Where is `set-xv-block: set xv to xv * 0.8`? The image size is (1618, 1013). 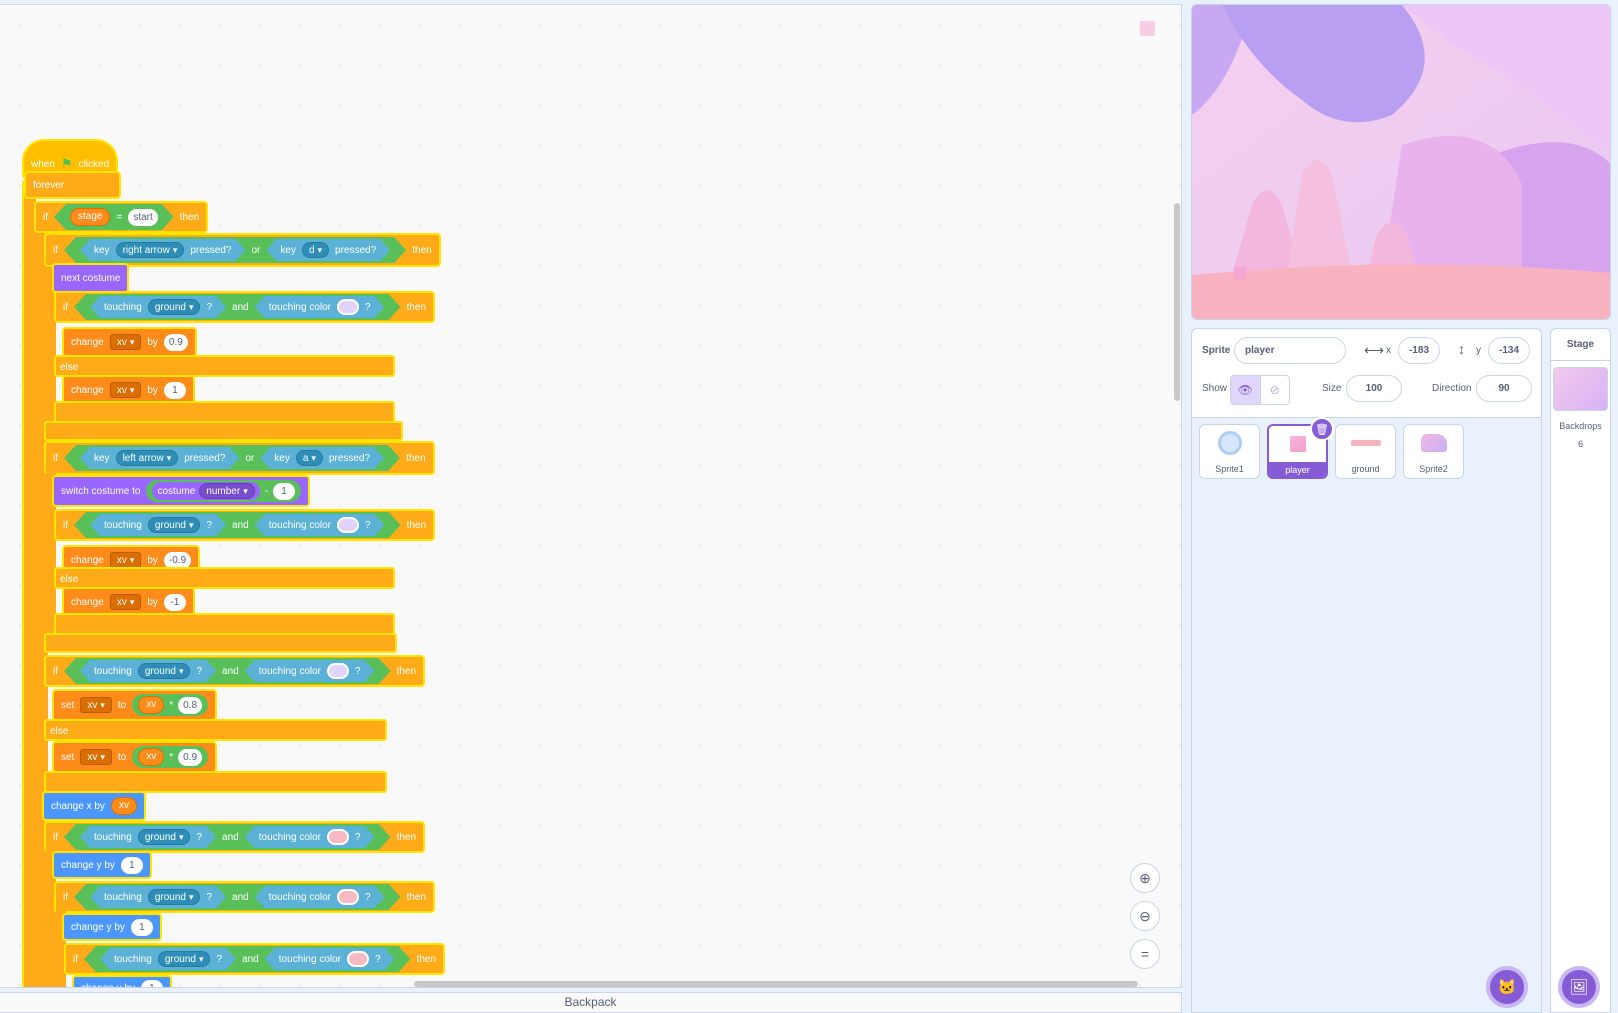
set-xv-block: set xv to xv * 0.8 is located at coordinates (135, 705).